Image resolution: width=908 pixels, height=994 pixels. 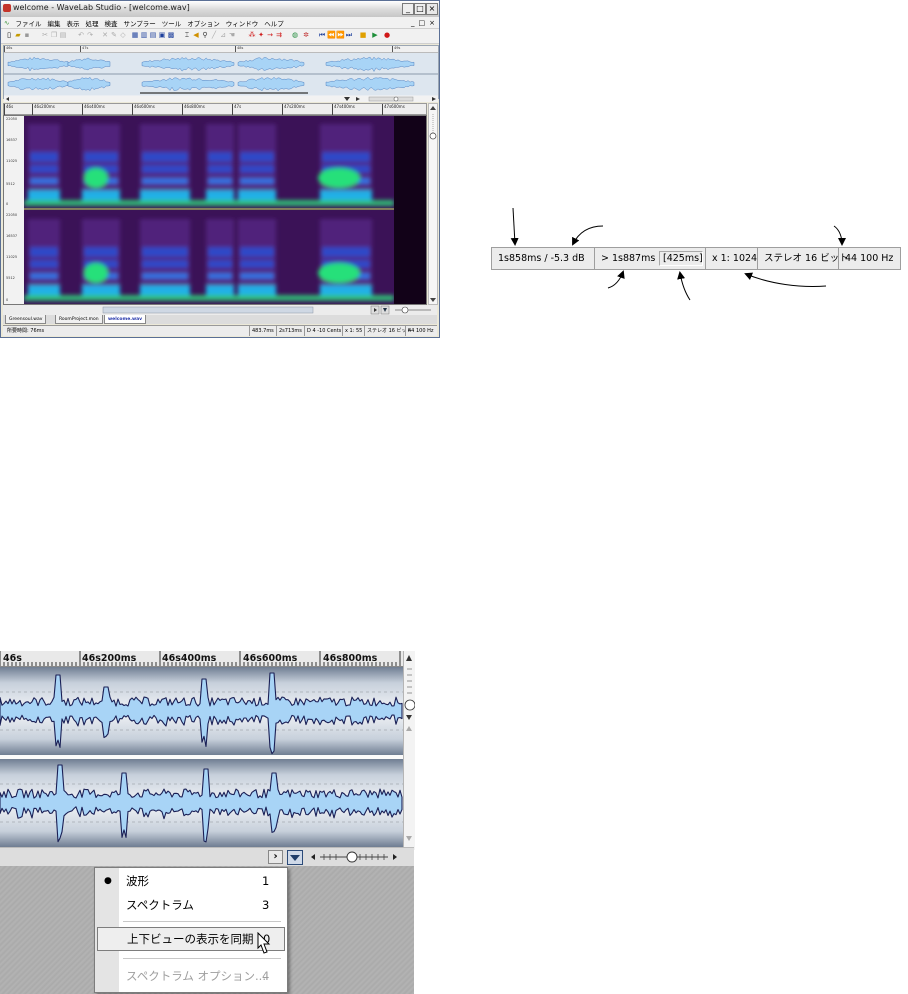 What do you see at coordinates (806, 258) in the screenshot?
I see `audio-format-value: ステレオ 16 ビット` at bounding box center [806, 258].